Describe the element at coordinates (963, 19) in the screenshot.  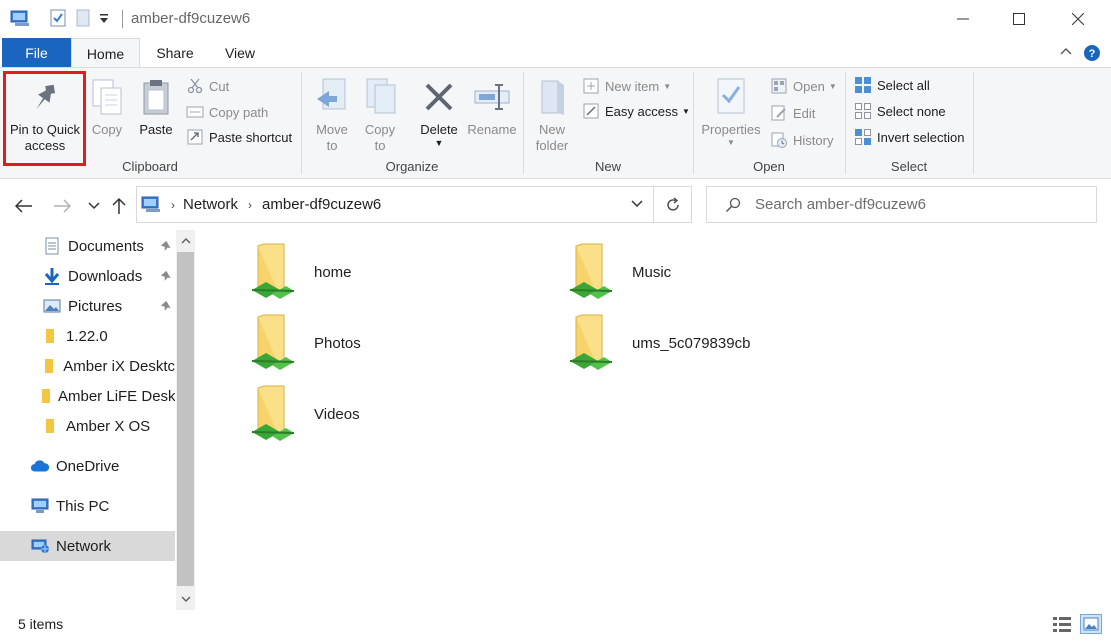
I see `minimize-button` at that location.